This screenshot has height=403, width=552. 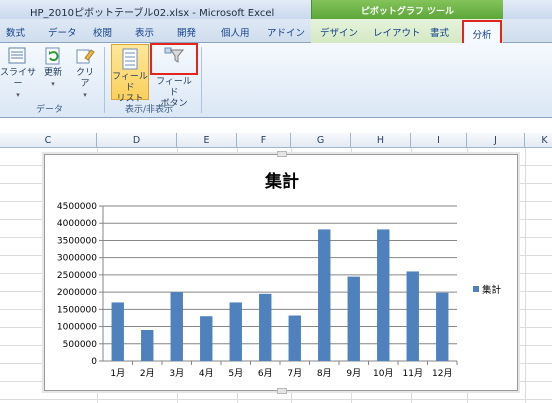 I want to click on field-list-button: フィールド リスト, so click(x=130, y=74).